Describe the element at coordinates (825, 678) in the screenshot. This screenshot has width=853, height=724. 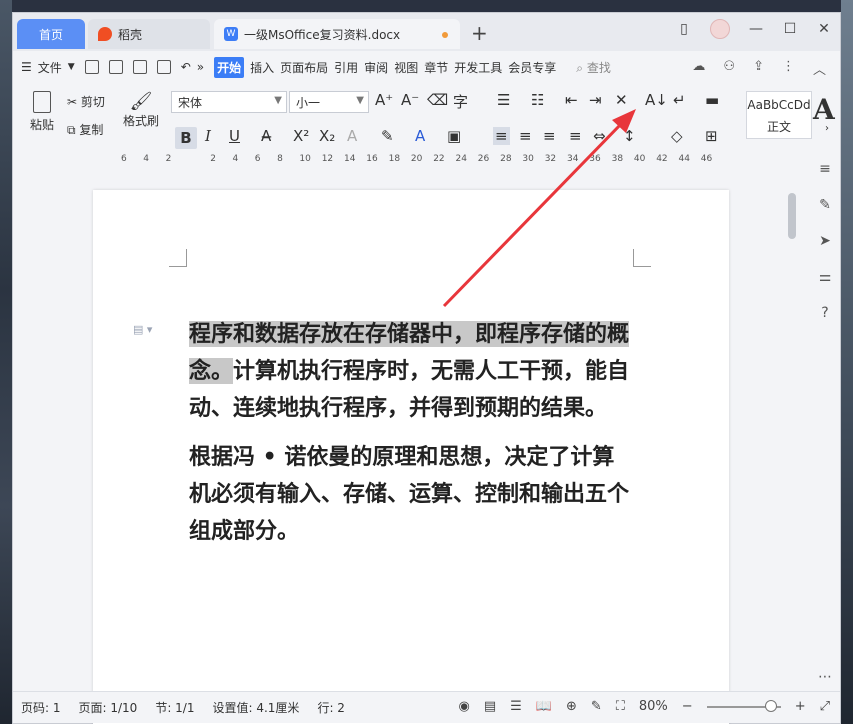
I see `more-options-icon: ⋯` at that location.